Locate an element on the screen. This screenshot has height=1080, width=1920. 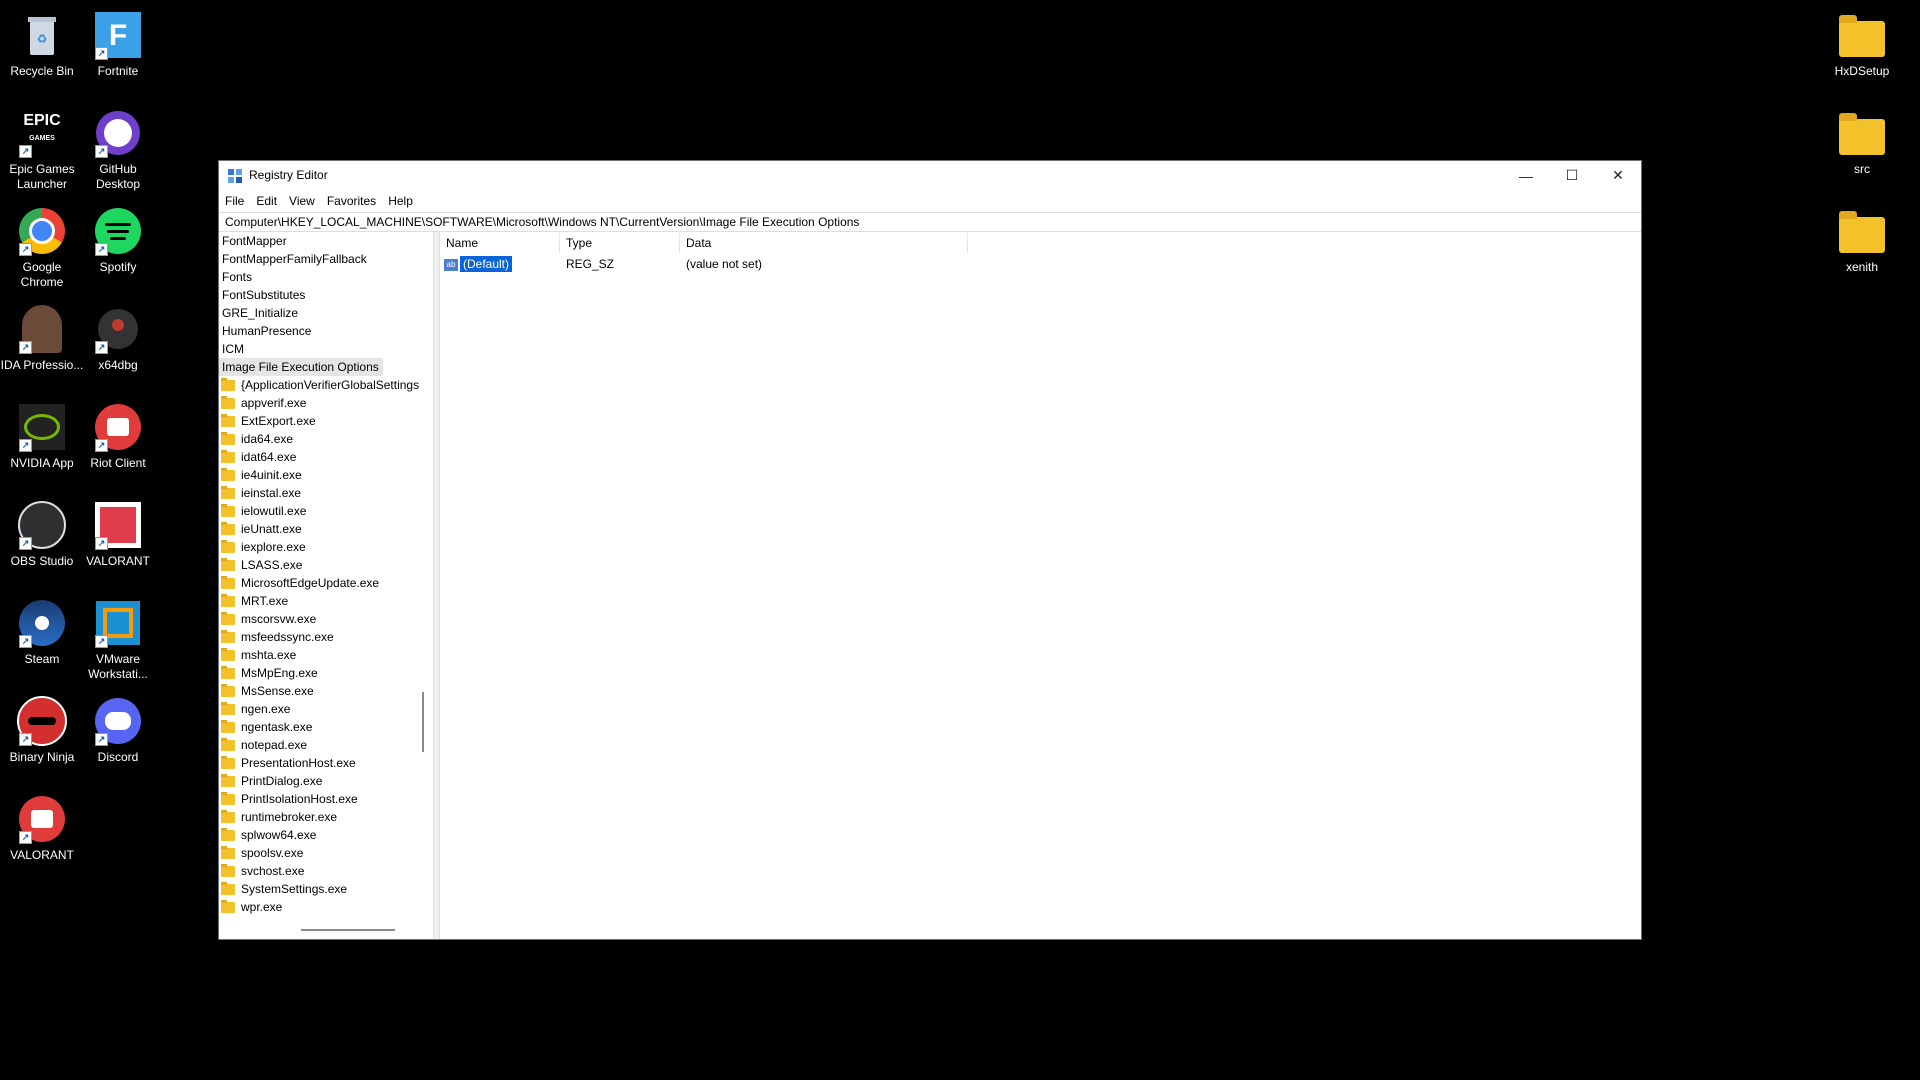
tree-child-node: ngentask.exe is located at coordinates (324, 727).